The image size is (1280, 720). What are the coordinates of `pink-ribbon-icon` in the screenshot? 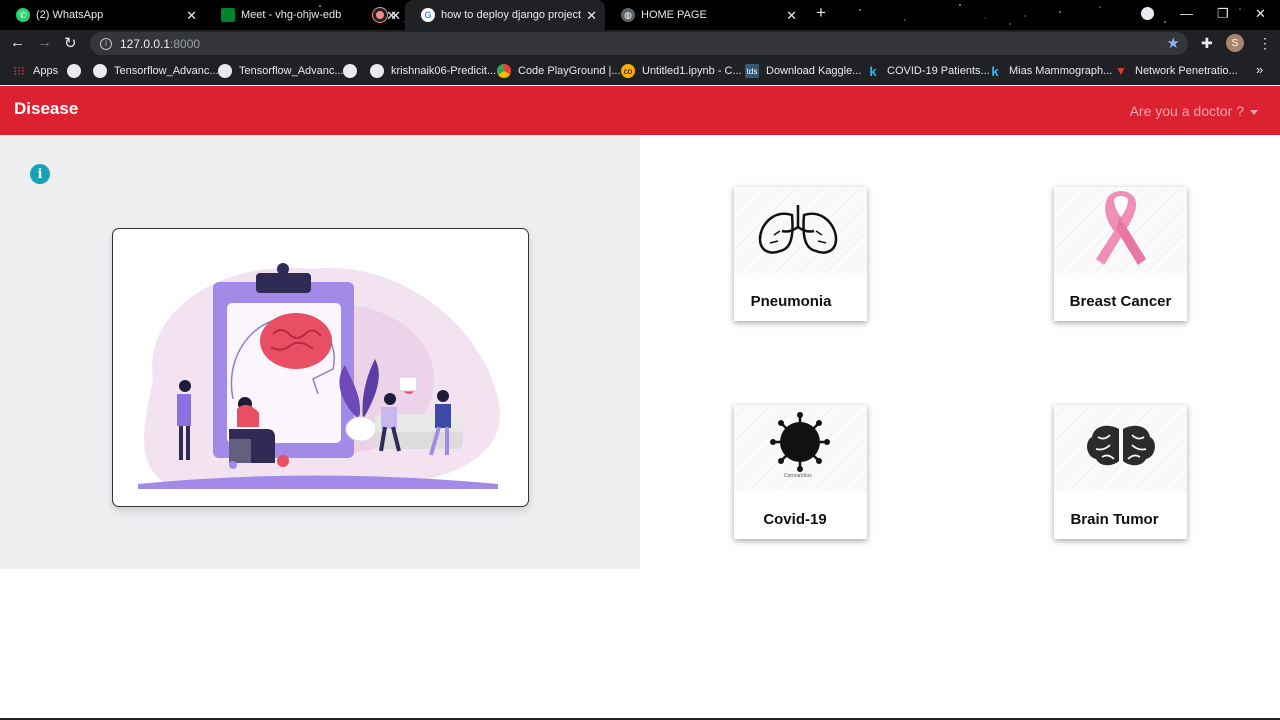 It's located at (1121, 228).